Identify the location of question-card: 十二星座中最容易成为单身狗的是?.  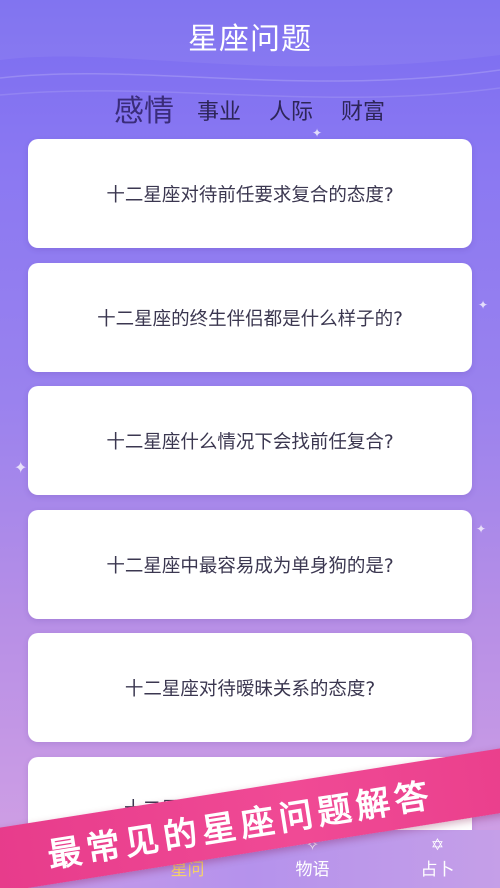
(250, 564).